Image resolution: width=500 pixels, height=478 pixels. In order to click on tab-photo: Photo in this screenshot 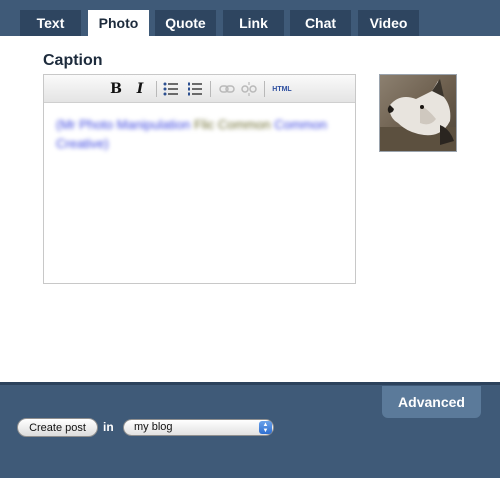, I will do `click(118, 23)`.